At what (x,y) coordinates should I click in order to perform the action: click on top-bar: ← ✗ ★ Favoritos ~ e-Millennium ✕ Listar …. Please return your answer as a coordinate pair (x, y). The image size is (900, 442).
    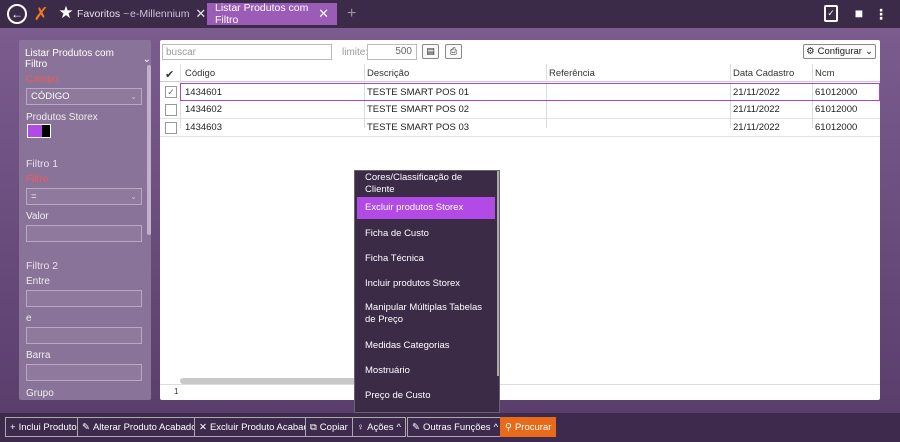
    Looking at the image, I should click on (450, 14).